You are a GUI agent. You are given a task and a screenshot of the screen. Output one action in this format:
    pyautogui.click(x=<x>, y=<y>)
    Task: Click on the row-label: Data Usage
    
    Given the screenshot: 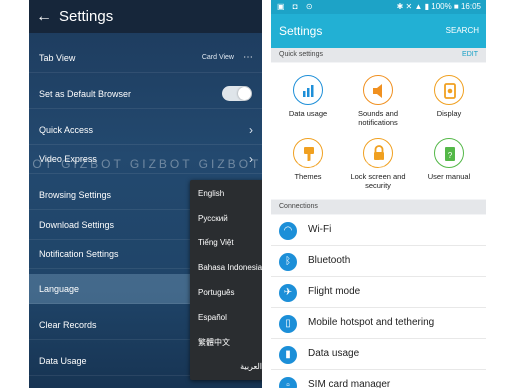 What is the action you would take?
    pyautogui.click(x=63, y=360)
    